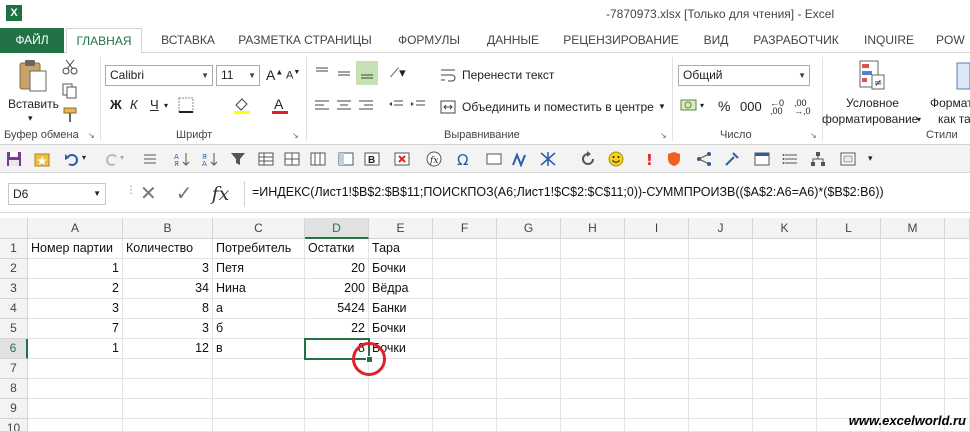 The image size is (970, 432). What do you see at coordinates (148, 194) in the screenshot?
I see `cancel-icon: ✕` at bounding box center [148, 194].